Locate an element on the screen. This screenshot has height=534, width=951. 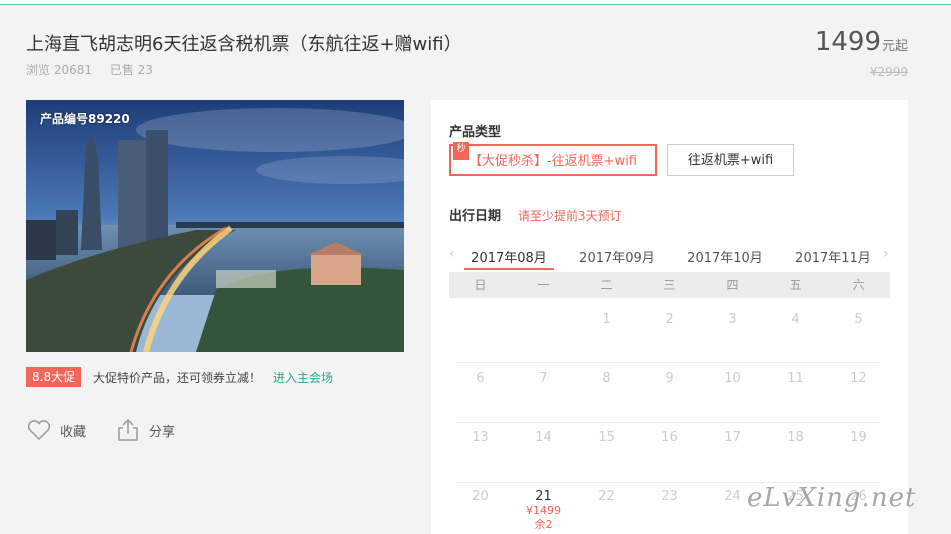
calendar-day-number: 8 is located at coordinates (606, 378).